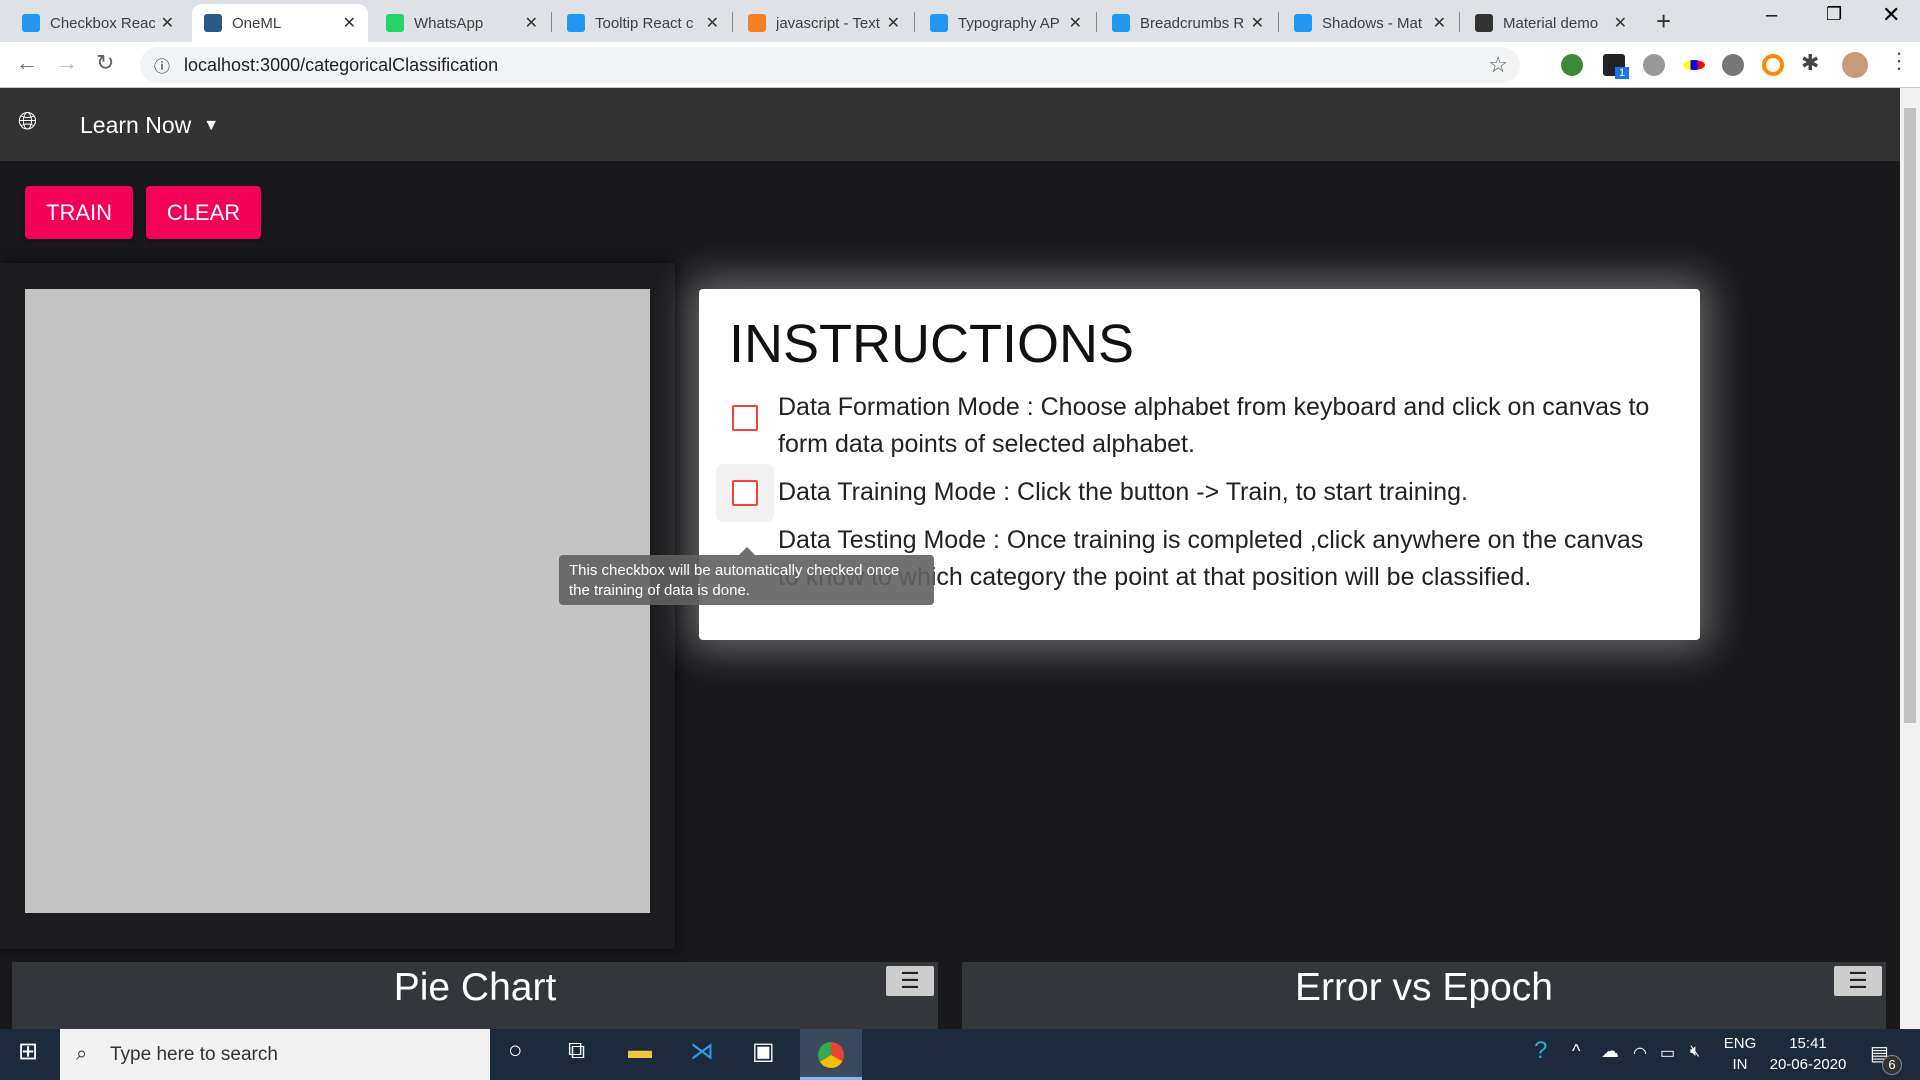 This screenshot has height=1080, width=1920. I want to click on minimize-button: –, so click(1771, 15).